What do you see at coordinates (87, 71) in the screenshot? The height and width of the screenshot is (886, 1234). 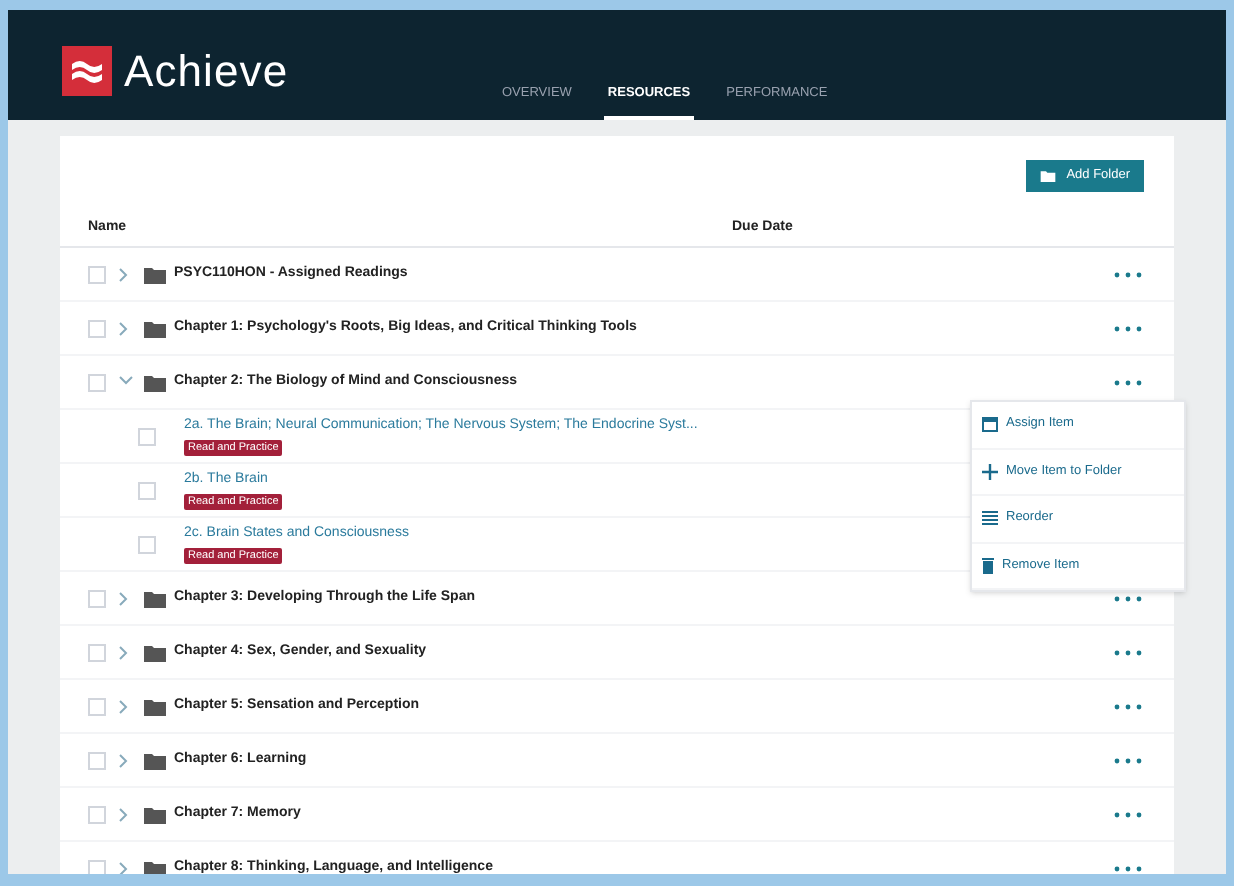 I see `logo-icon` at bounding box center [87, 71].